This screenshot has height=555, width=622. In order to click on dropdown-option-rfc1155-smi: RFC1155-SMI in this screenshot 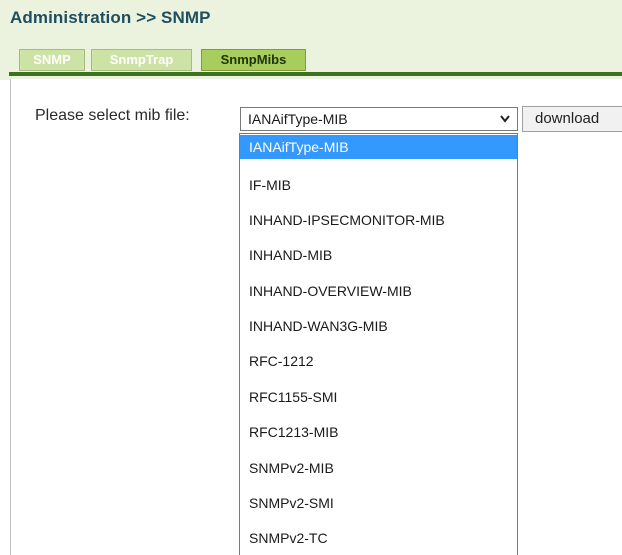, I will do `click(378, 397)`.